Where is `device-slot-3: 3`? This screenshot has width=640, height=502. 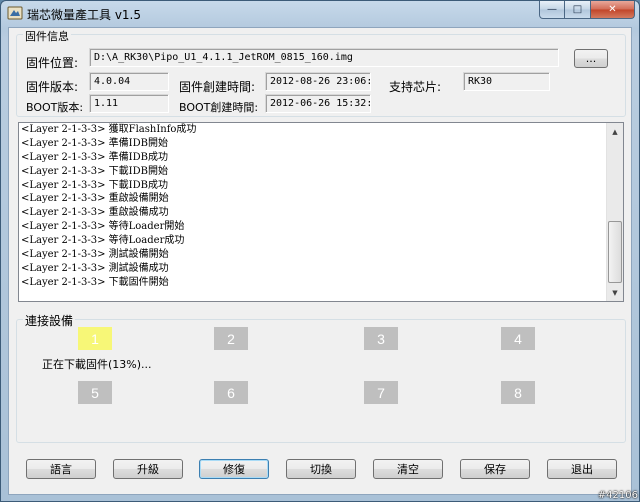 device-slot-3: 3 is located at coordinates (381, 338).